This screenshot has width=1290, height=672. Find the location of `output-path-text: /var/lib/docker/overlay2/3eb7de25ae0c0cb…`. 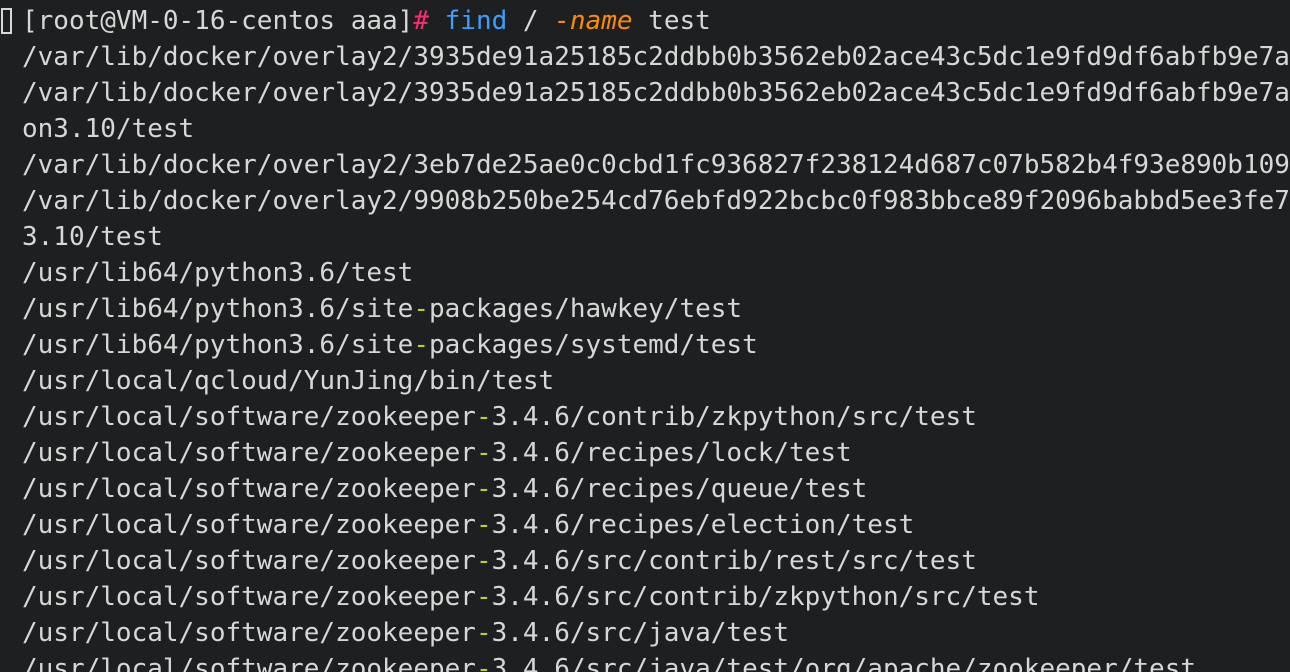

output-path-text: /var/lib/docker/overlay2/3eb7de25ae0c0cb… is located at coordinates (656, 165).